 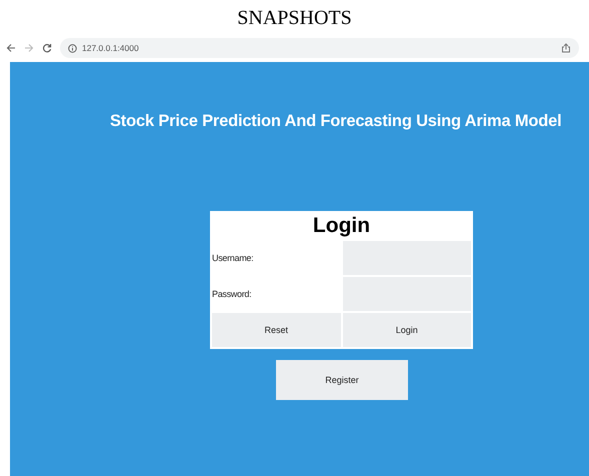 What do you see at coordinates (276, 330) in the screenshot?
I see `reset-button: Reset` at bounding box center [276, 330].